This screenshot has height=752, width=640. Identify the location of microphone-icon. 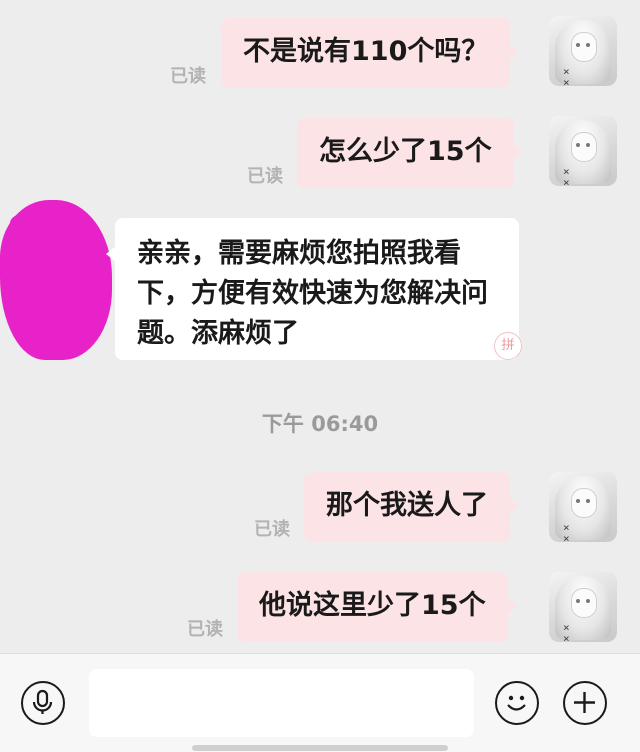
(42, 701).